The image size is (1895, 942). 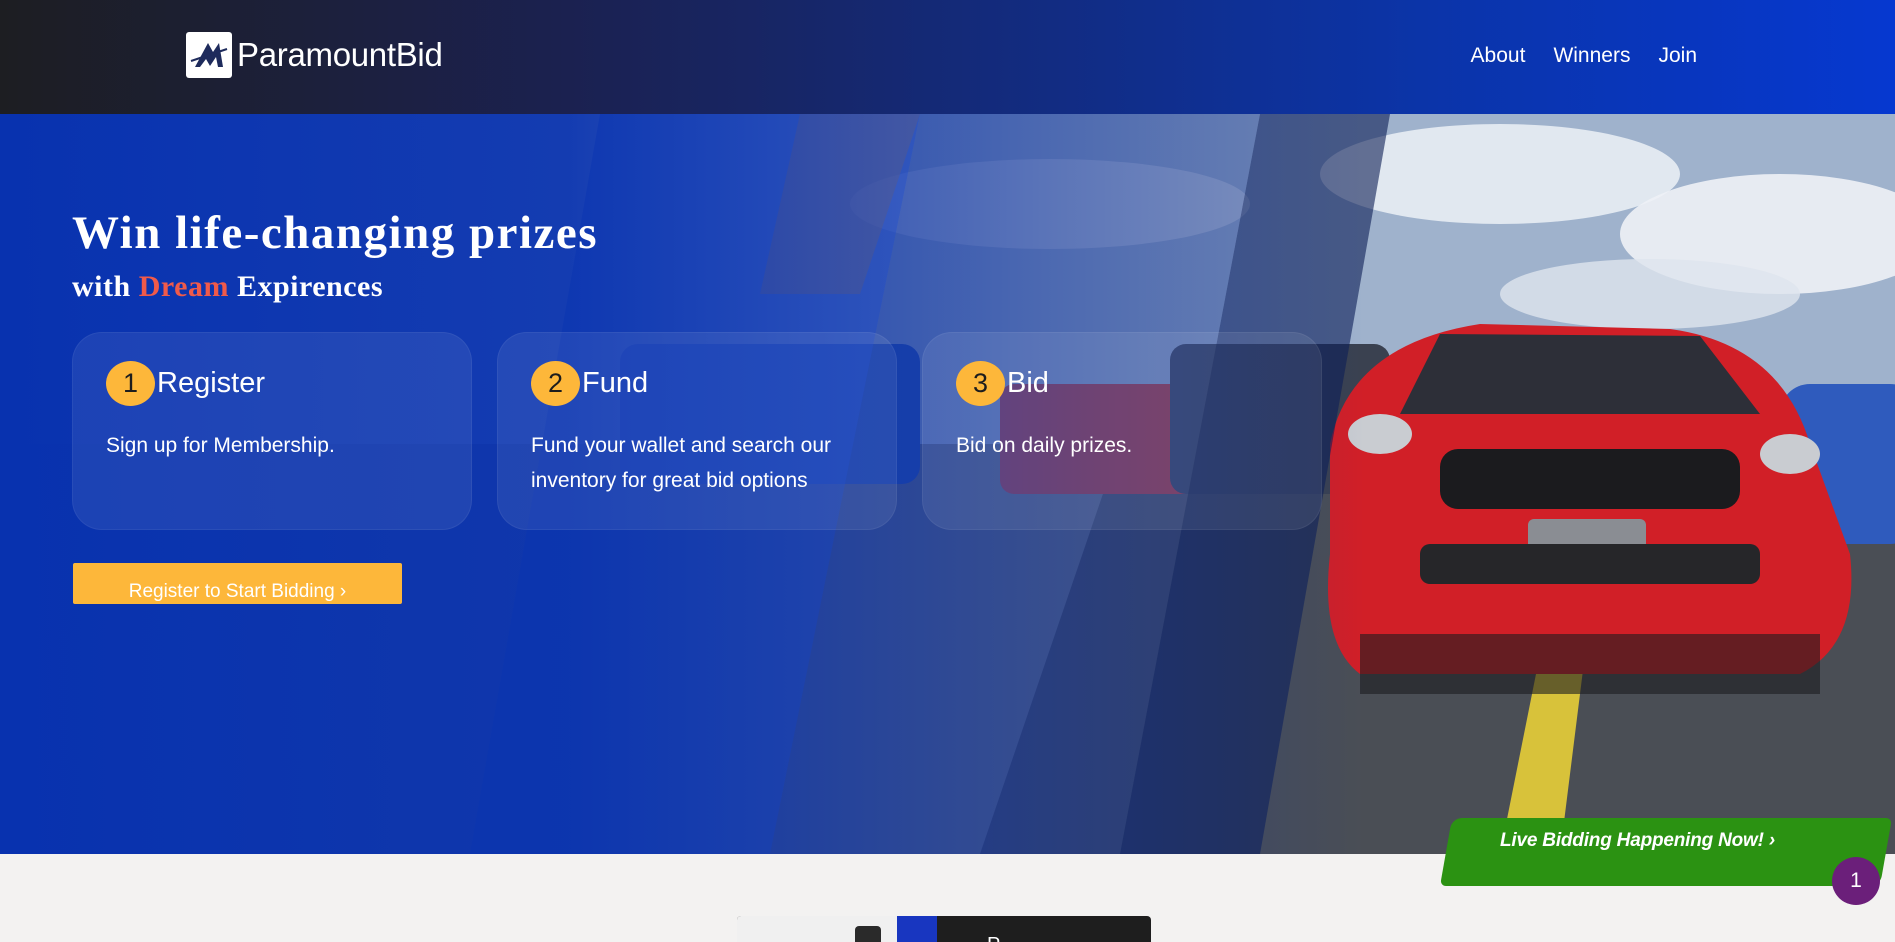 I want to click on step-header: 1 Register, so click(x=272, y=383).